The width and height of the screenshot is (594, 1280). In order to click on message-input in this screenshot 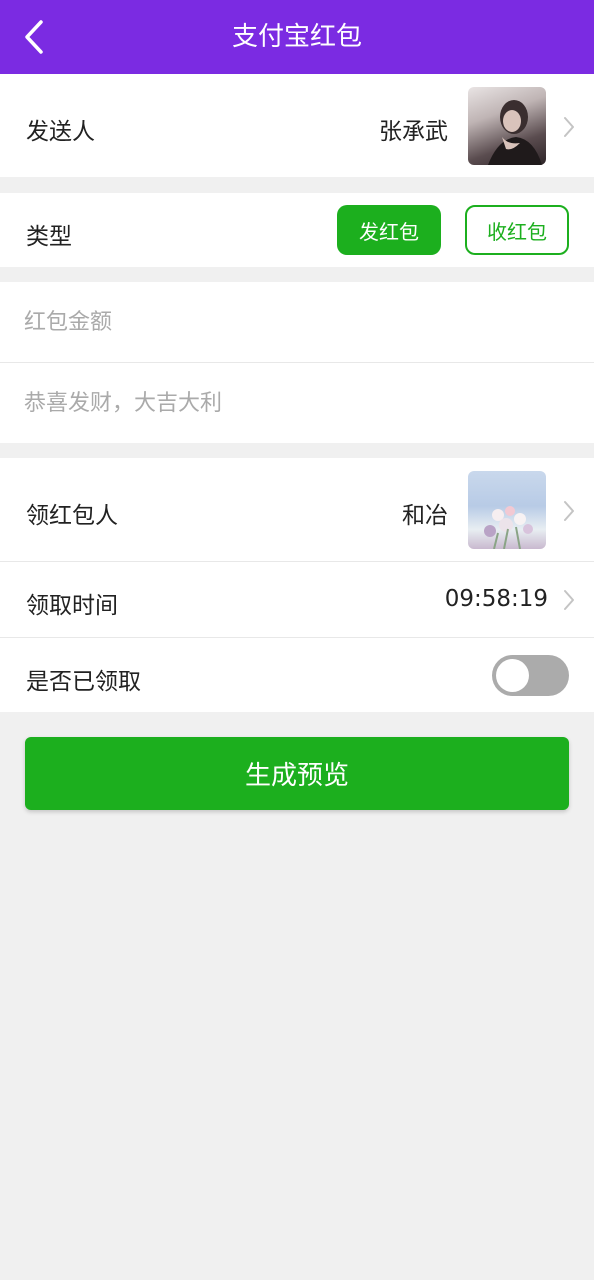, I will do `click(297, 403)`.